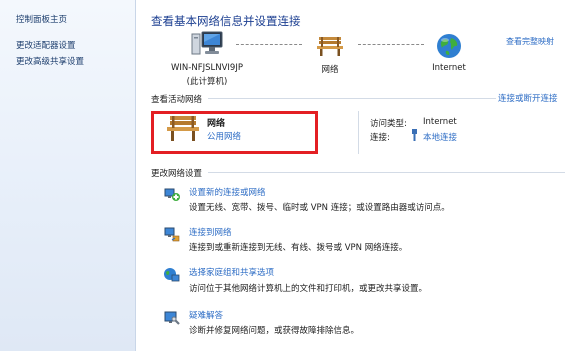 The image size is (565, 351). Describe the element at coordinates (46, 45) in the screenshot. I see `change-adapter-settings-link: 更改适配器设置` at that location.